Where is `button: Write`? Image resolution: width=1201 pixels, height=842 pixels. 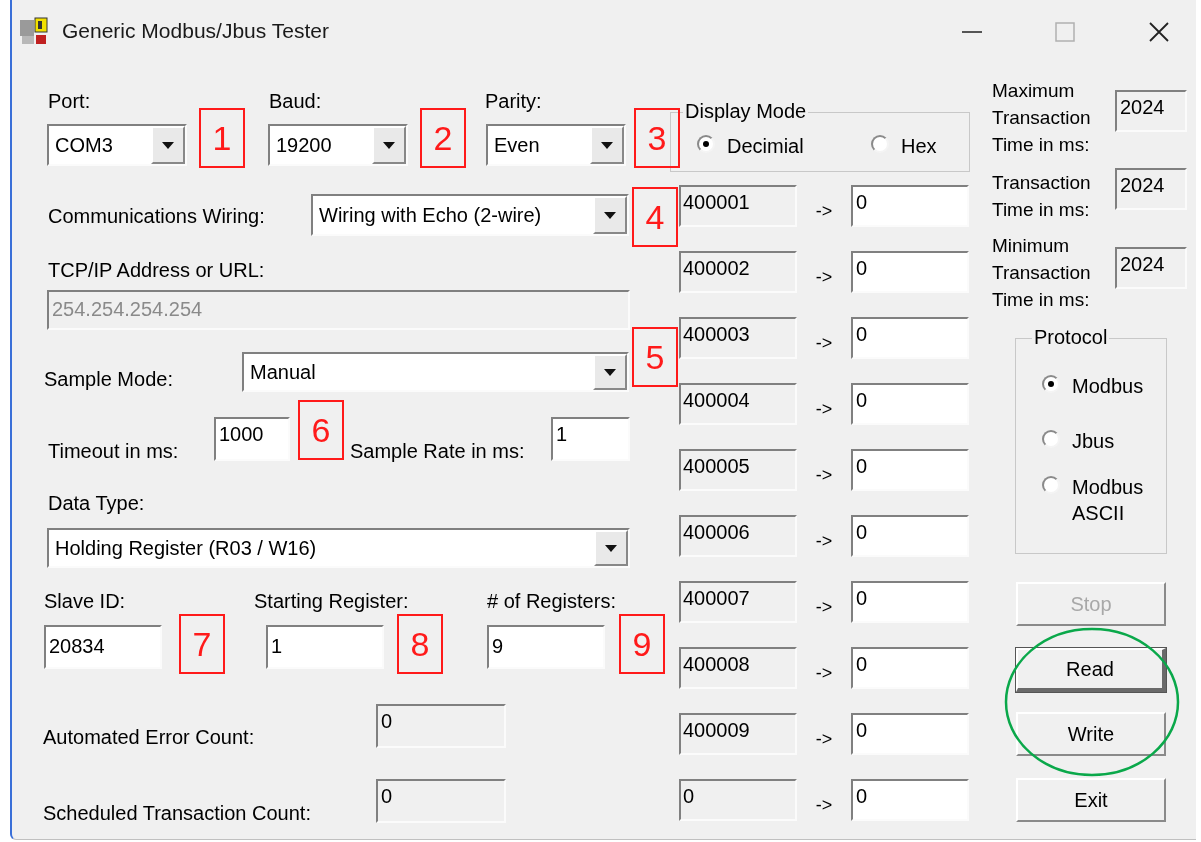
button: Write is located at coordinates (1091, 734).